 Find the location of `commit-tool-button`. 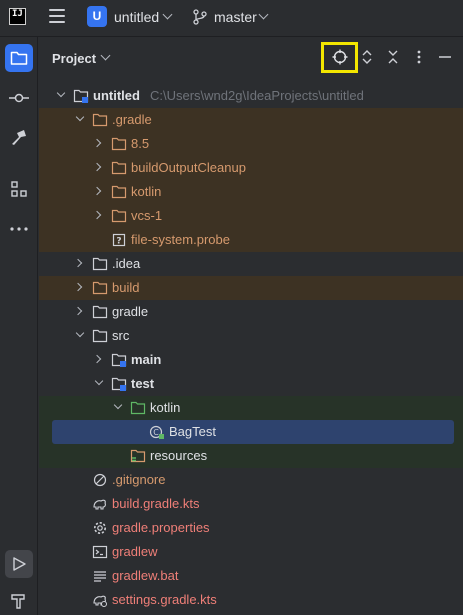

commit-tool-button is located at coordinates (19, 98).